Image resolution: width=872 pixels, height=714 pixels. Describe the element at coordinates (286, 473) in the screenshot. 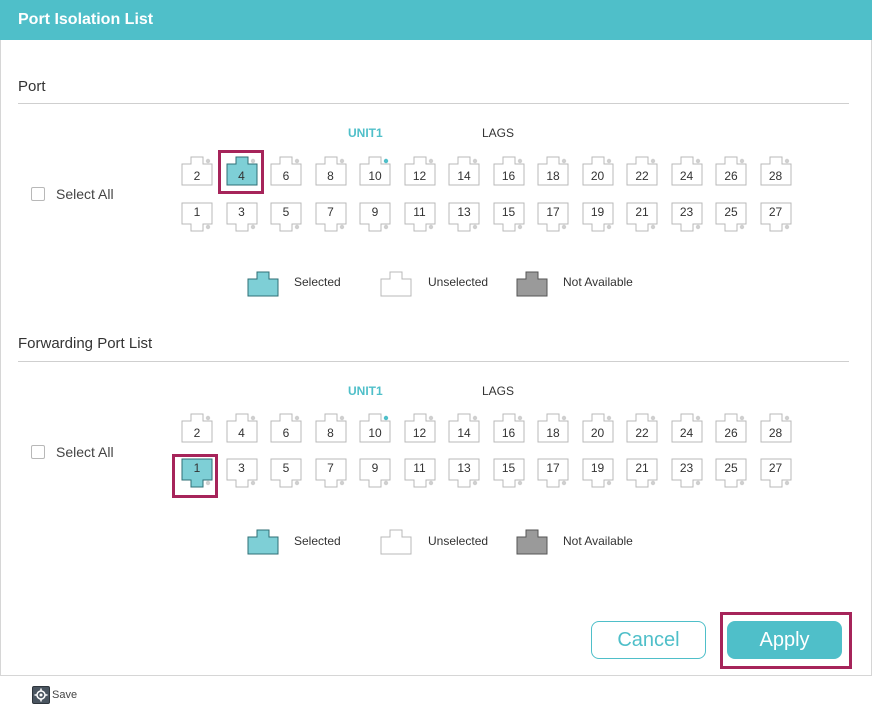

I see `forwarding-port-5: 5` at that location.